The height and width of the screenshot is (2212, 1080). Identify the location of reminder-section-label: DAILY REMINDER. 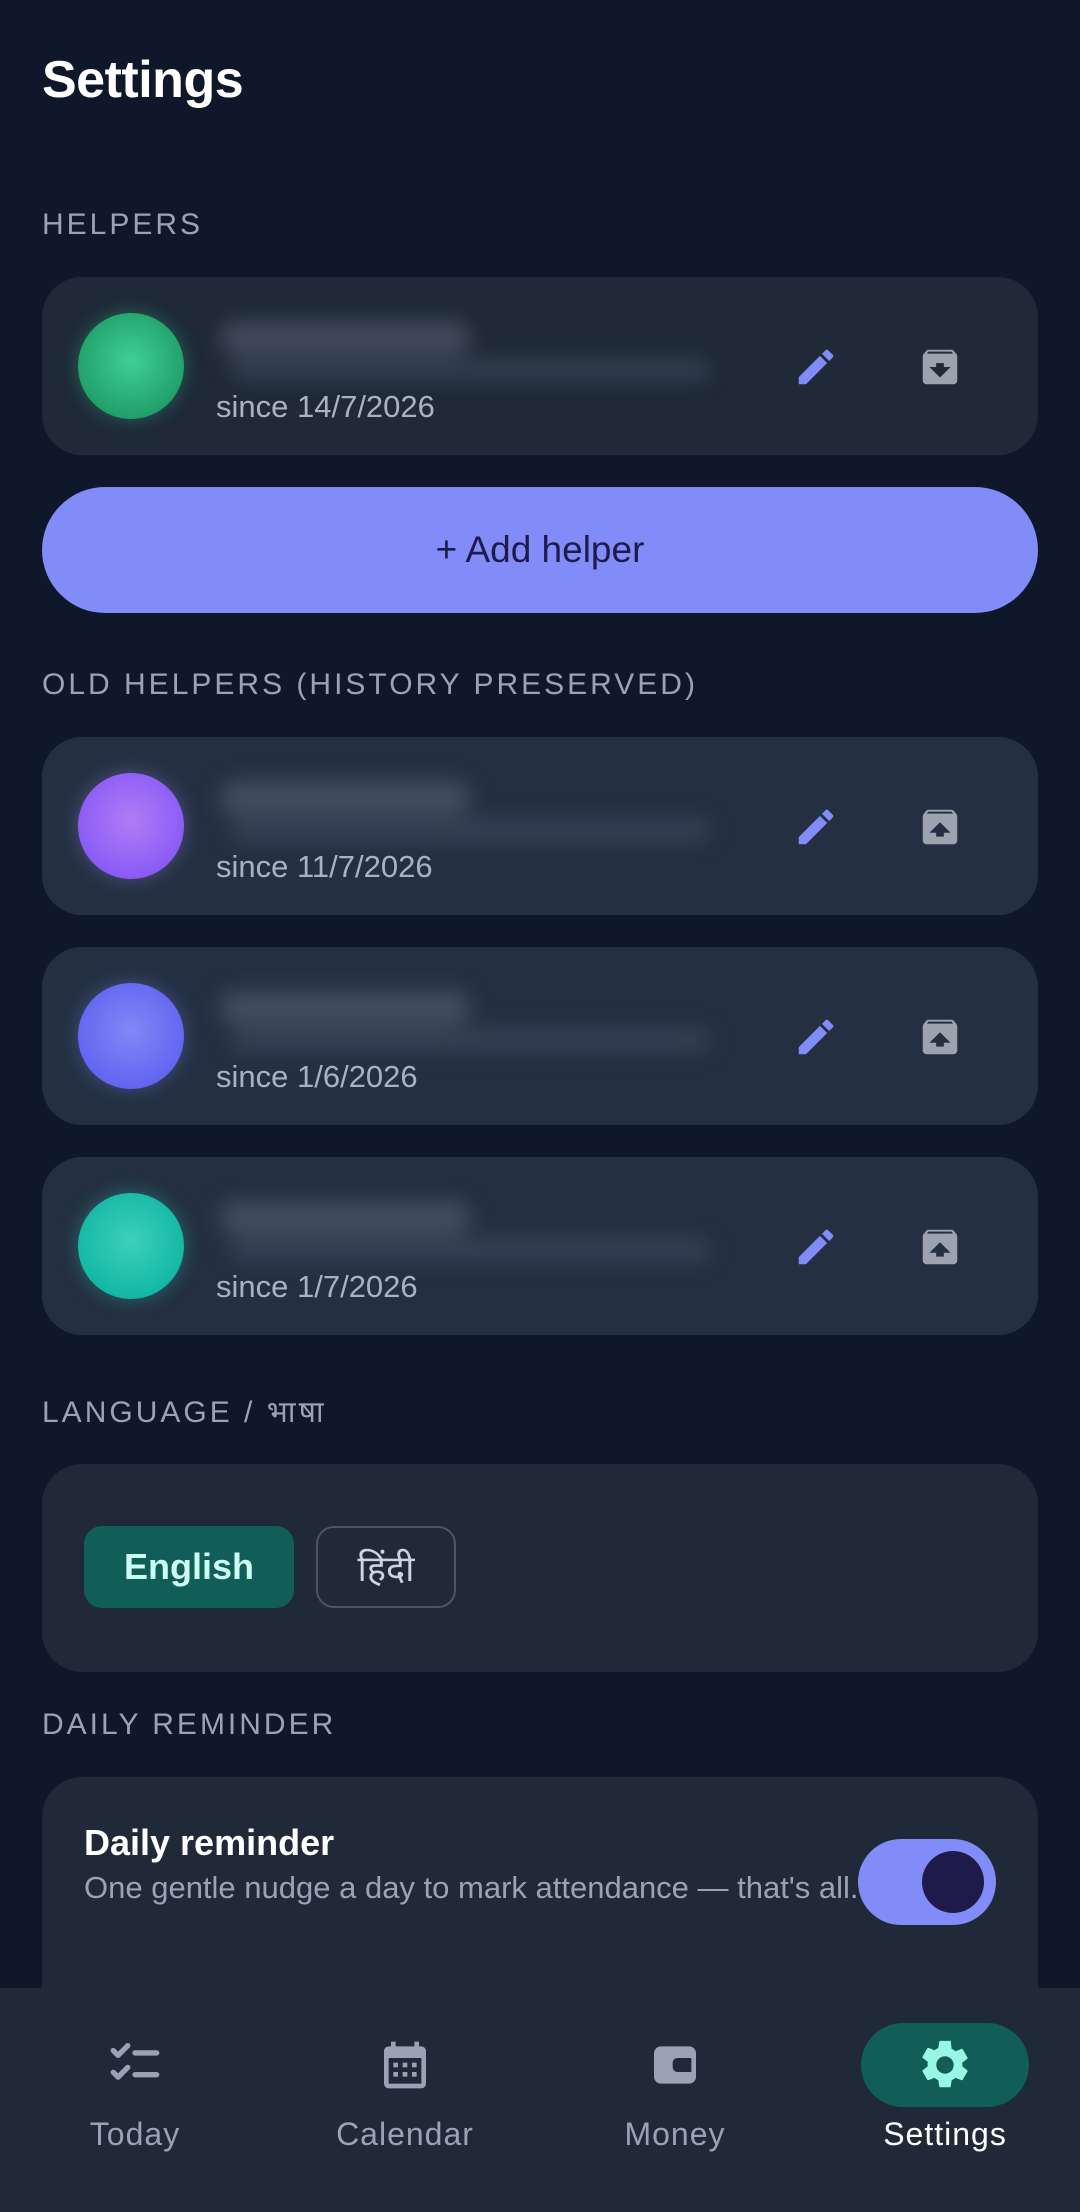
(189, 1724).